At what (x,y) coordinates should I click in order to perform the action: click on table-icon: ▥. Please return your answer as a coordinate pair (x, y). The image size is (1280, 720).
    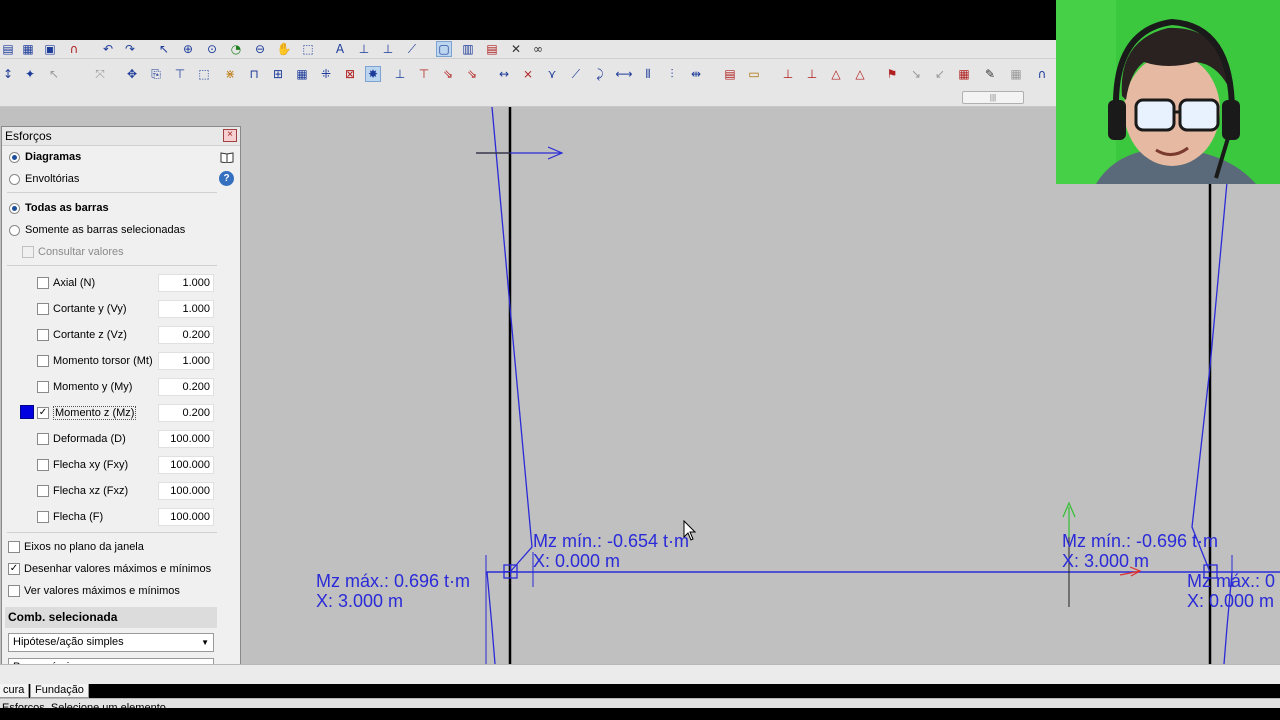
    Looking at the image, I should click on (468, 49).